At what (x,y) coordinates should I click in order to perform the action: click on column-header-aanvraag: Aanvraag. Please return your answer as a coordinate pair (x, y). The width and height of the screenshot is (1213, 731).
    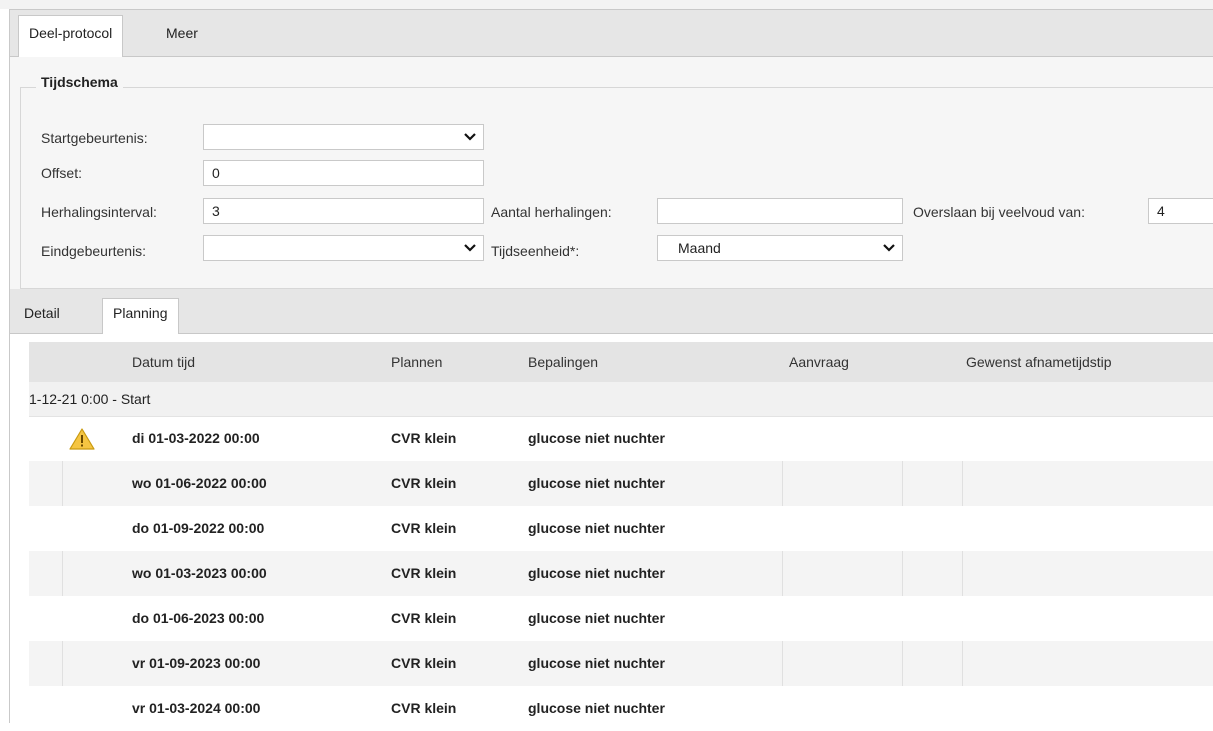
    Looking at the image, I should click on (819, 362).